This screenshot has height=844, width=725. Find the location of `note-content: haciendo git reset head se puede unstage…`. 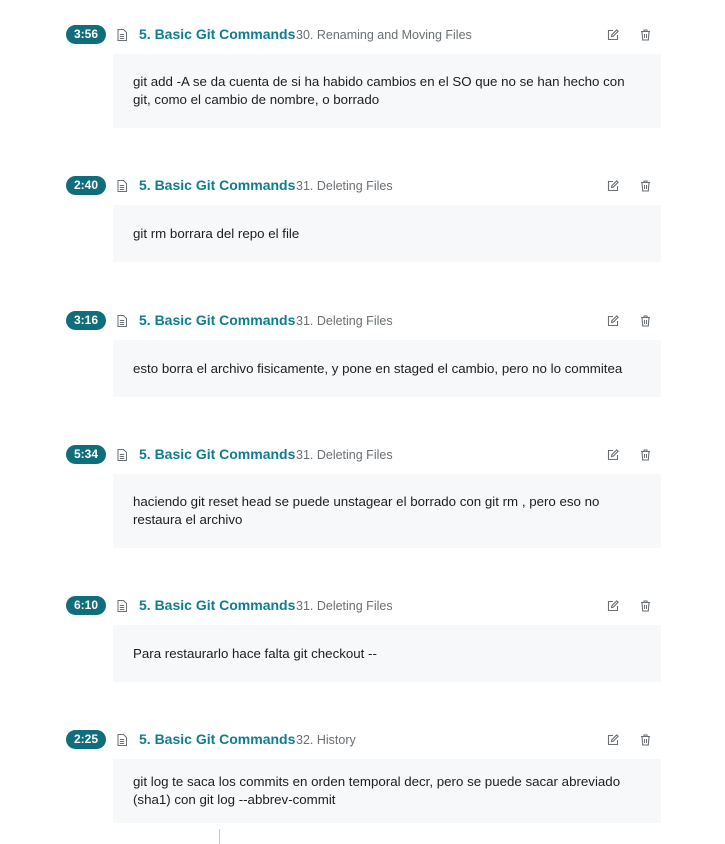

note-content: haciendo git reset head se puede unstage… is located at coordinates (387, 511).